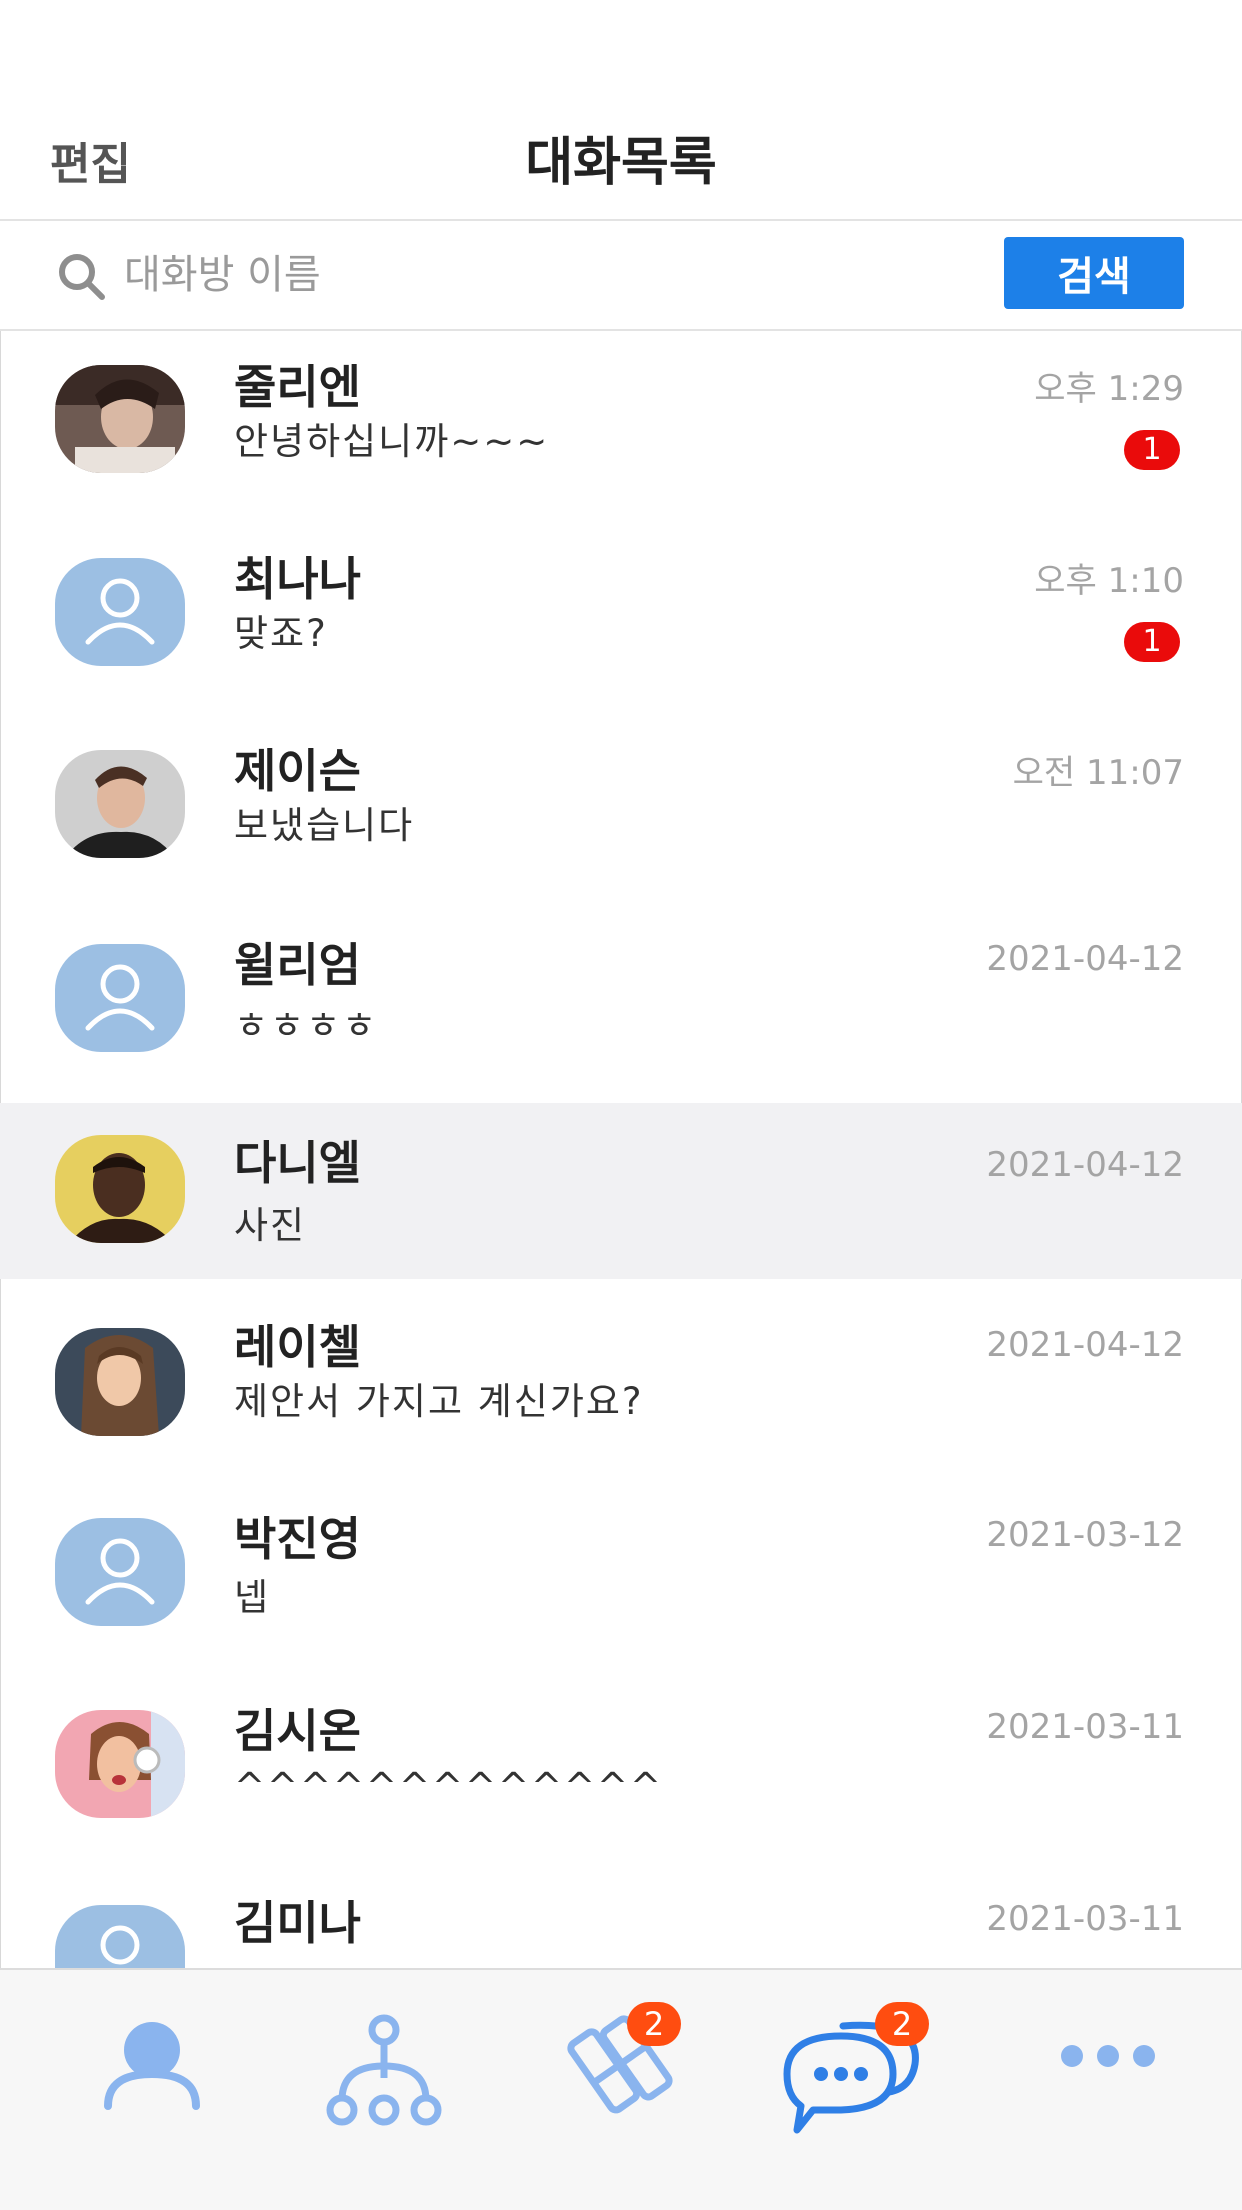 This screenshot has height=2210, width=1242. Describe the element at coordinates (449, 1786) in the screenshot. I see `chat-last-message: ^^^^^^^^^^^^^` at that location.